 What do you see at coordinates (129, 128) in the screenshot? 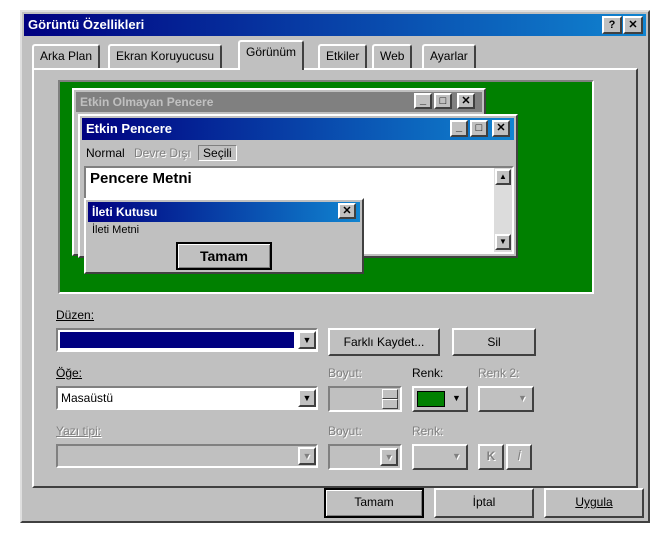
I see `active-window-title: Etkin Pencere` at bounding box center [129, 128].